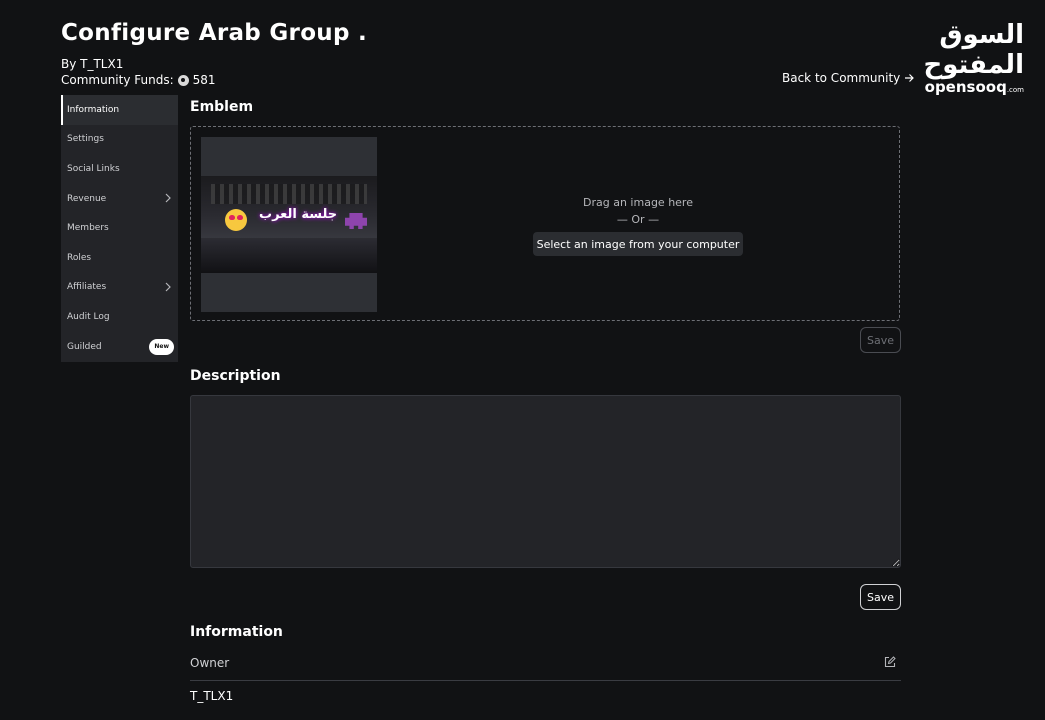 Image resolution: width=1045 pixels, height=720 pixels. What do you see at coordinates (236, 220) in the screenshot?
I see `heart-eyes-emoji-icon` at bounding box center [236, 220].